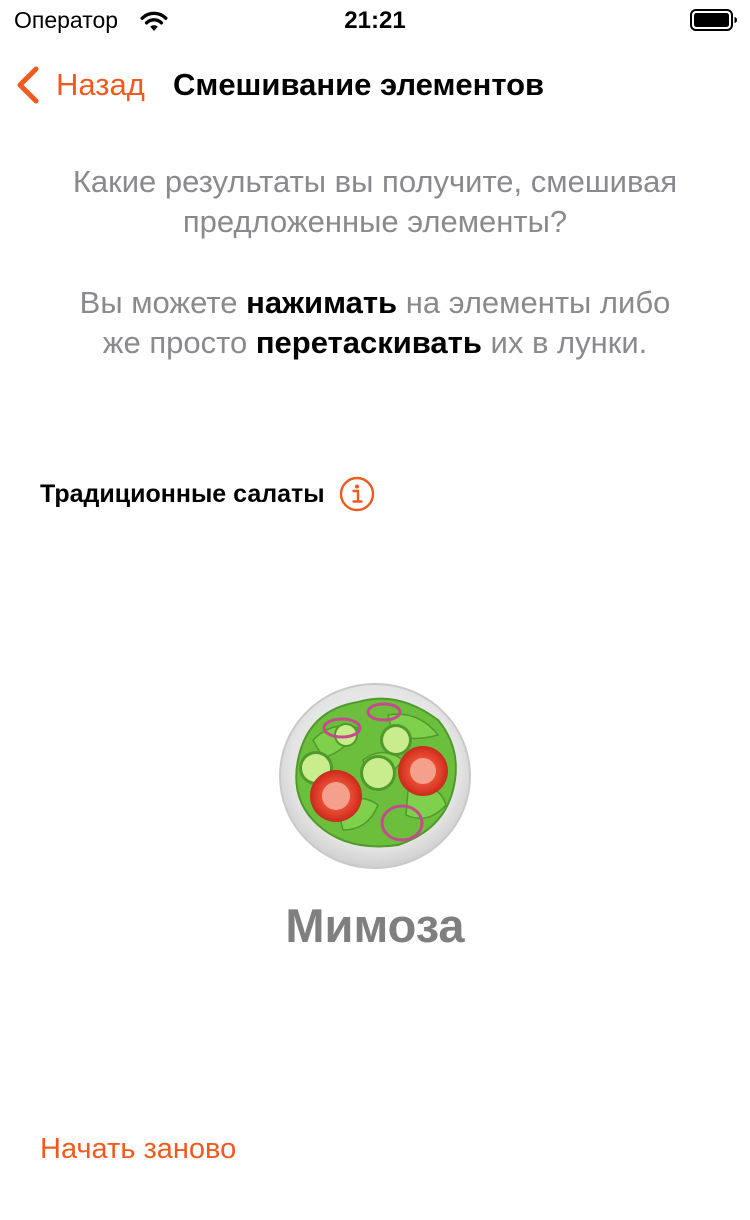 This screenshot has height=1220, width=750. What do you see at coordinates (322, 302) in the screenshot?
I see `hint-bold-tap: нажимать` at bounding box center [322, 302].